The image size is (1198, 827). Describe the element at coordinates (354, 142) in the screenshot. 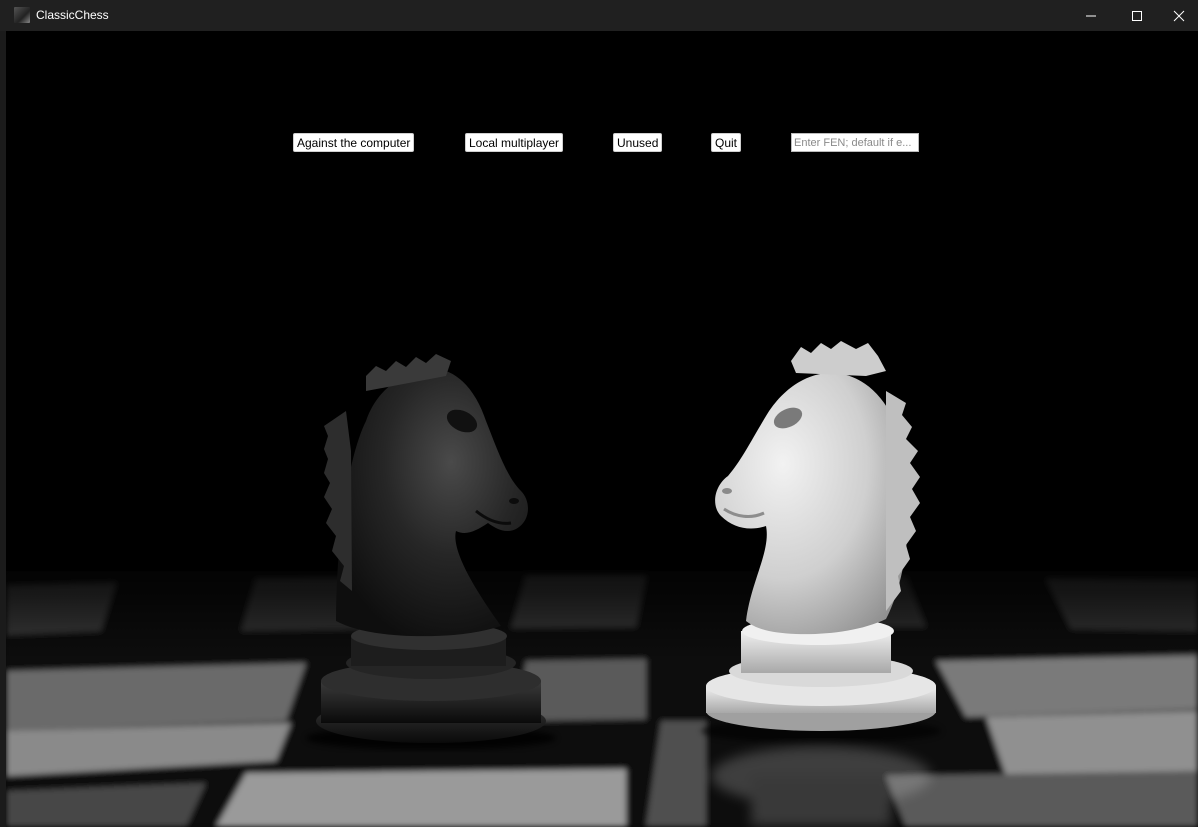

I see `against-computer-button: Against the computer` at that location.